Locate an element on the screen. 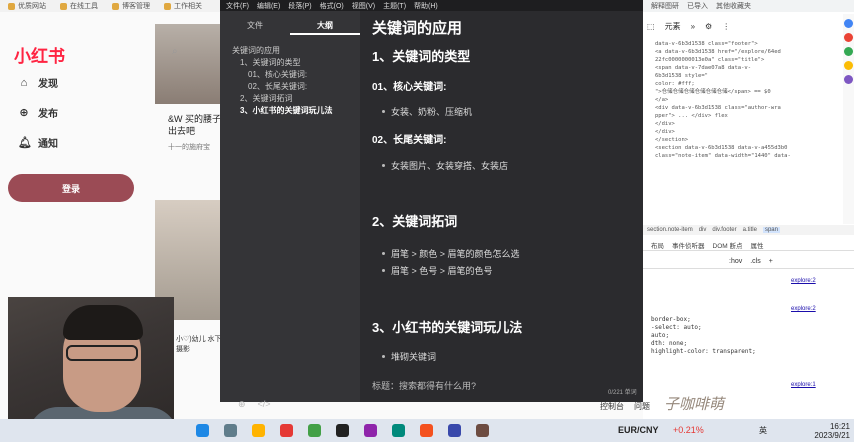 This screenshot has width=854, height=442. clock-time: 16:21 is located at coordinates (839, 426).